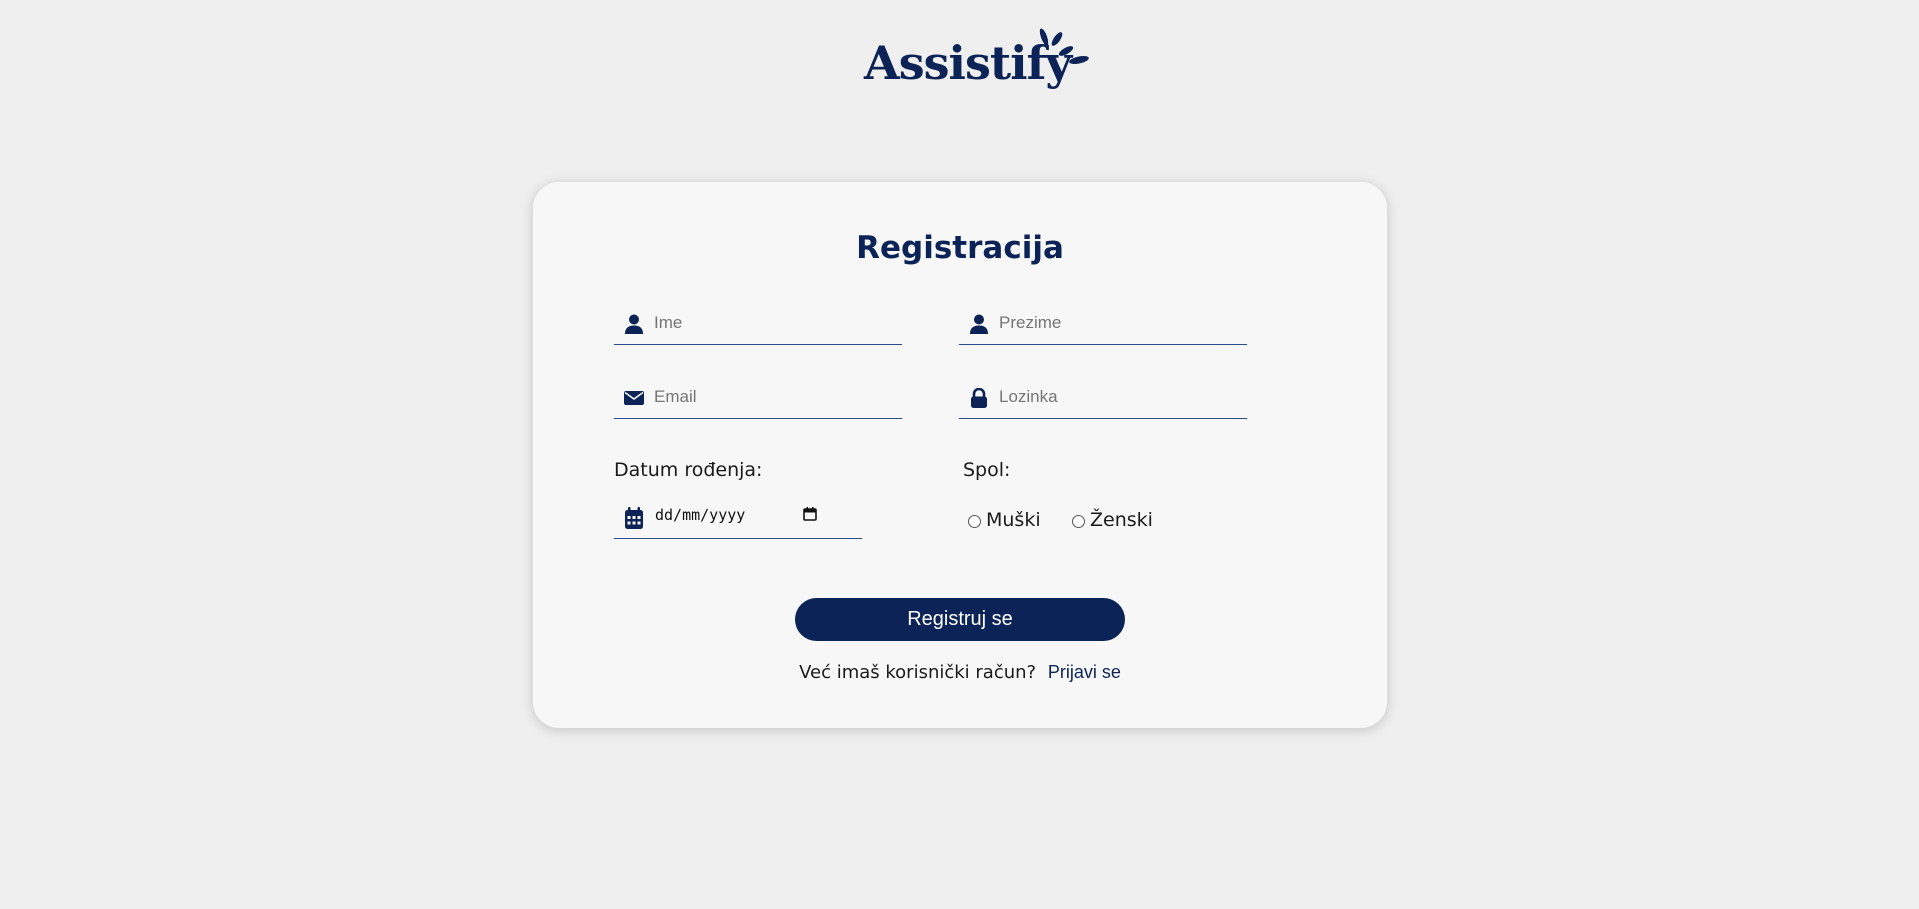  What do you see at coordinates (700, 515) in the screenshot?
I see `birthdate-input: dd/mm/yyyy` at bounding box center [700, 515].